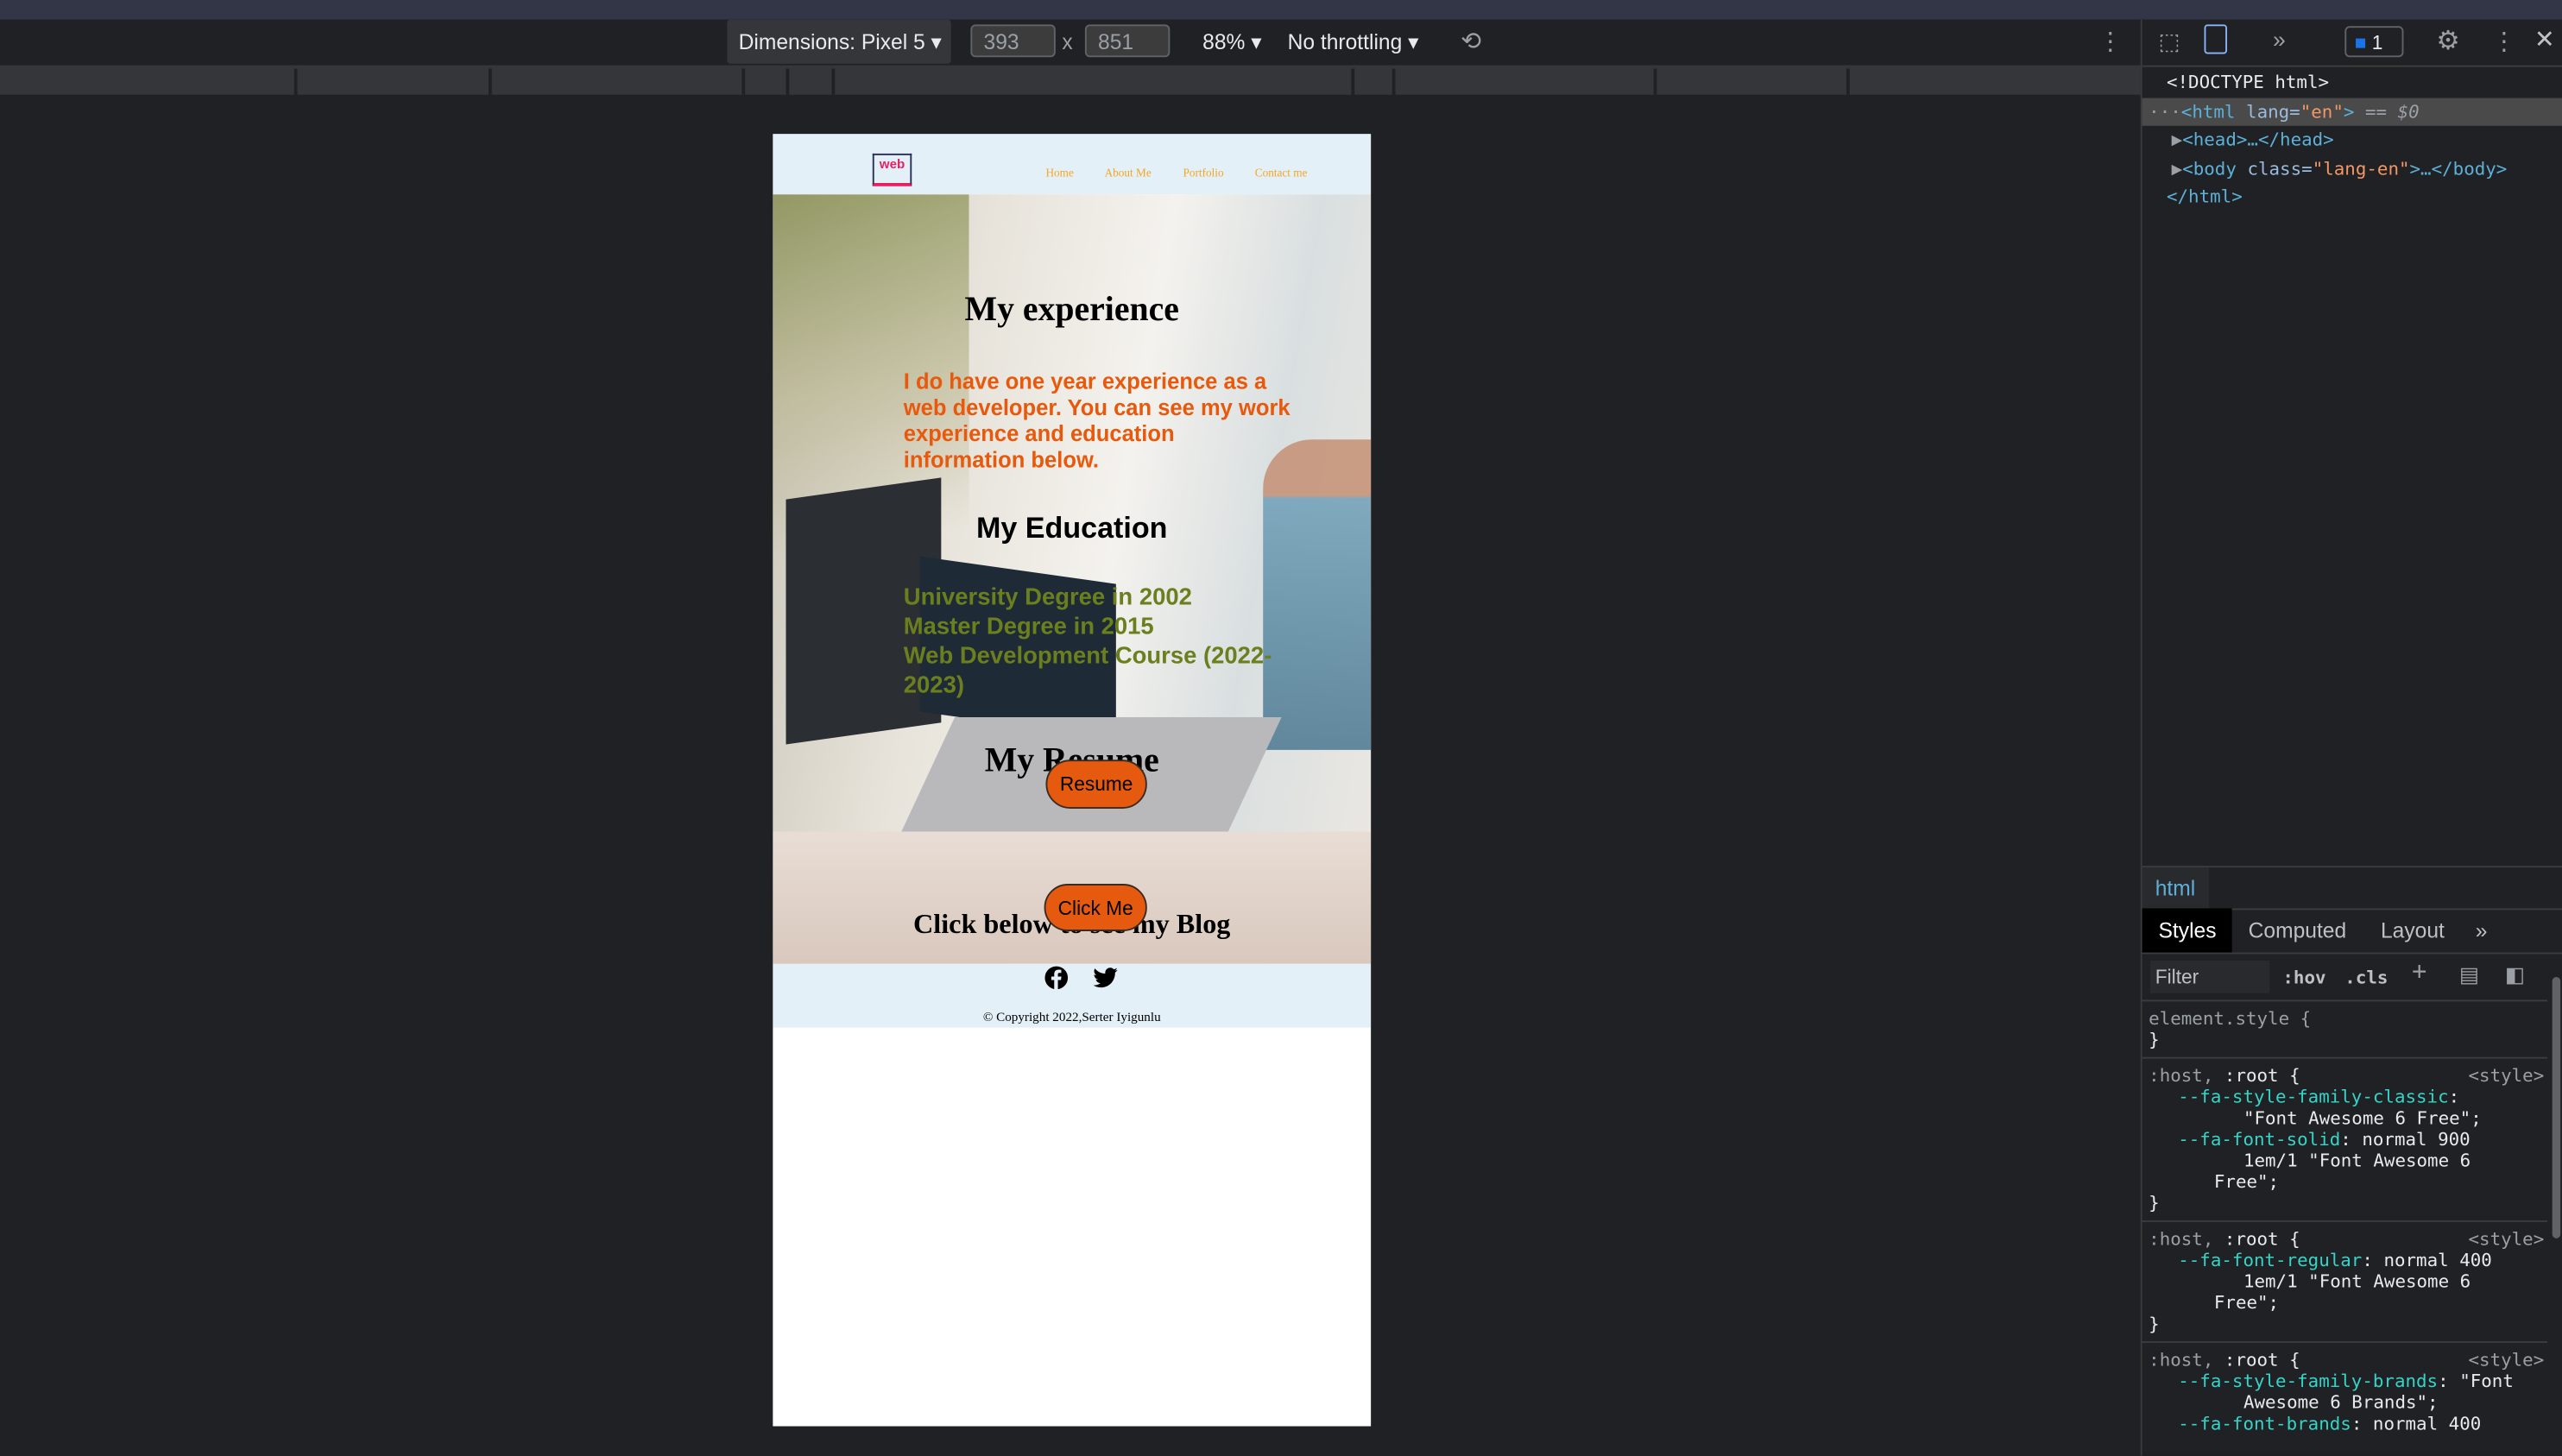 Image resolution: width=2562 pixels, height=1456 pixels. Describe the element at coordinates (2187, 931) in the screenshot. I see `tab-styles: Styles` at that location.